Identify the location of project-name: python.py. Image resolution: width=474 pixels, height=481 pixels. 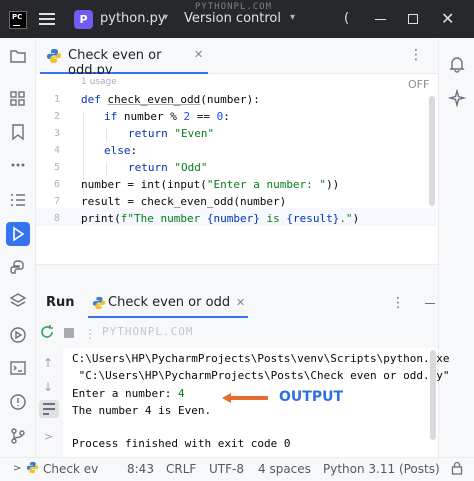
(133, 18).